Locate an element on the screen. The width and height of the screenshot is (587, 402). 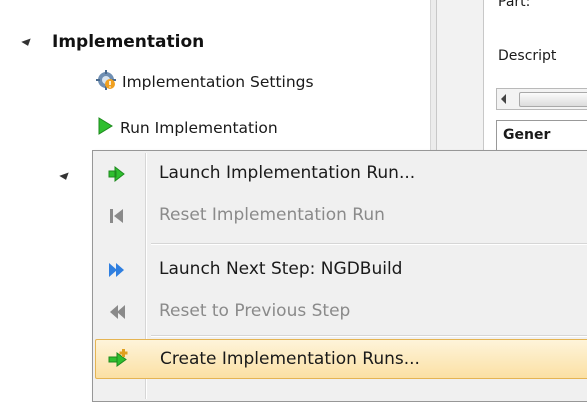
scrollbar-thumb is located at coordinates (553, 99).